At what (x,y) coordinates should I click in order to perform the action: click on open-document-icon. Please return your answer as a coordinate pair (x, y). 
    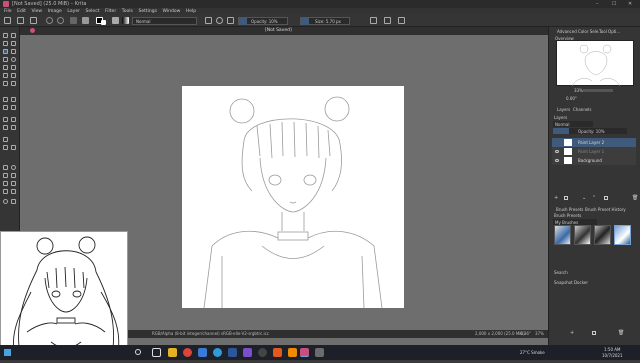
    Looking at the image, I should click on (20, 20).